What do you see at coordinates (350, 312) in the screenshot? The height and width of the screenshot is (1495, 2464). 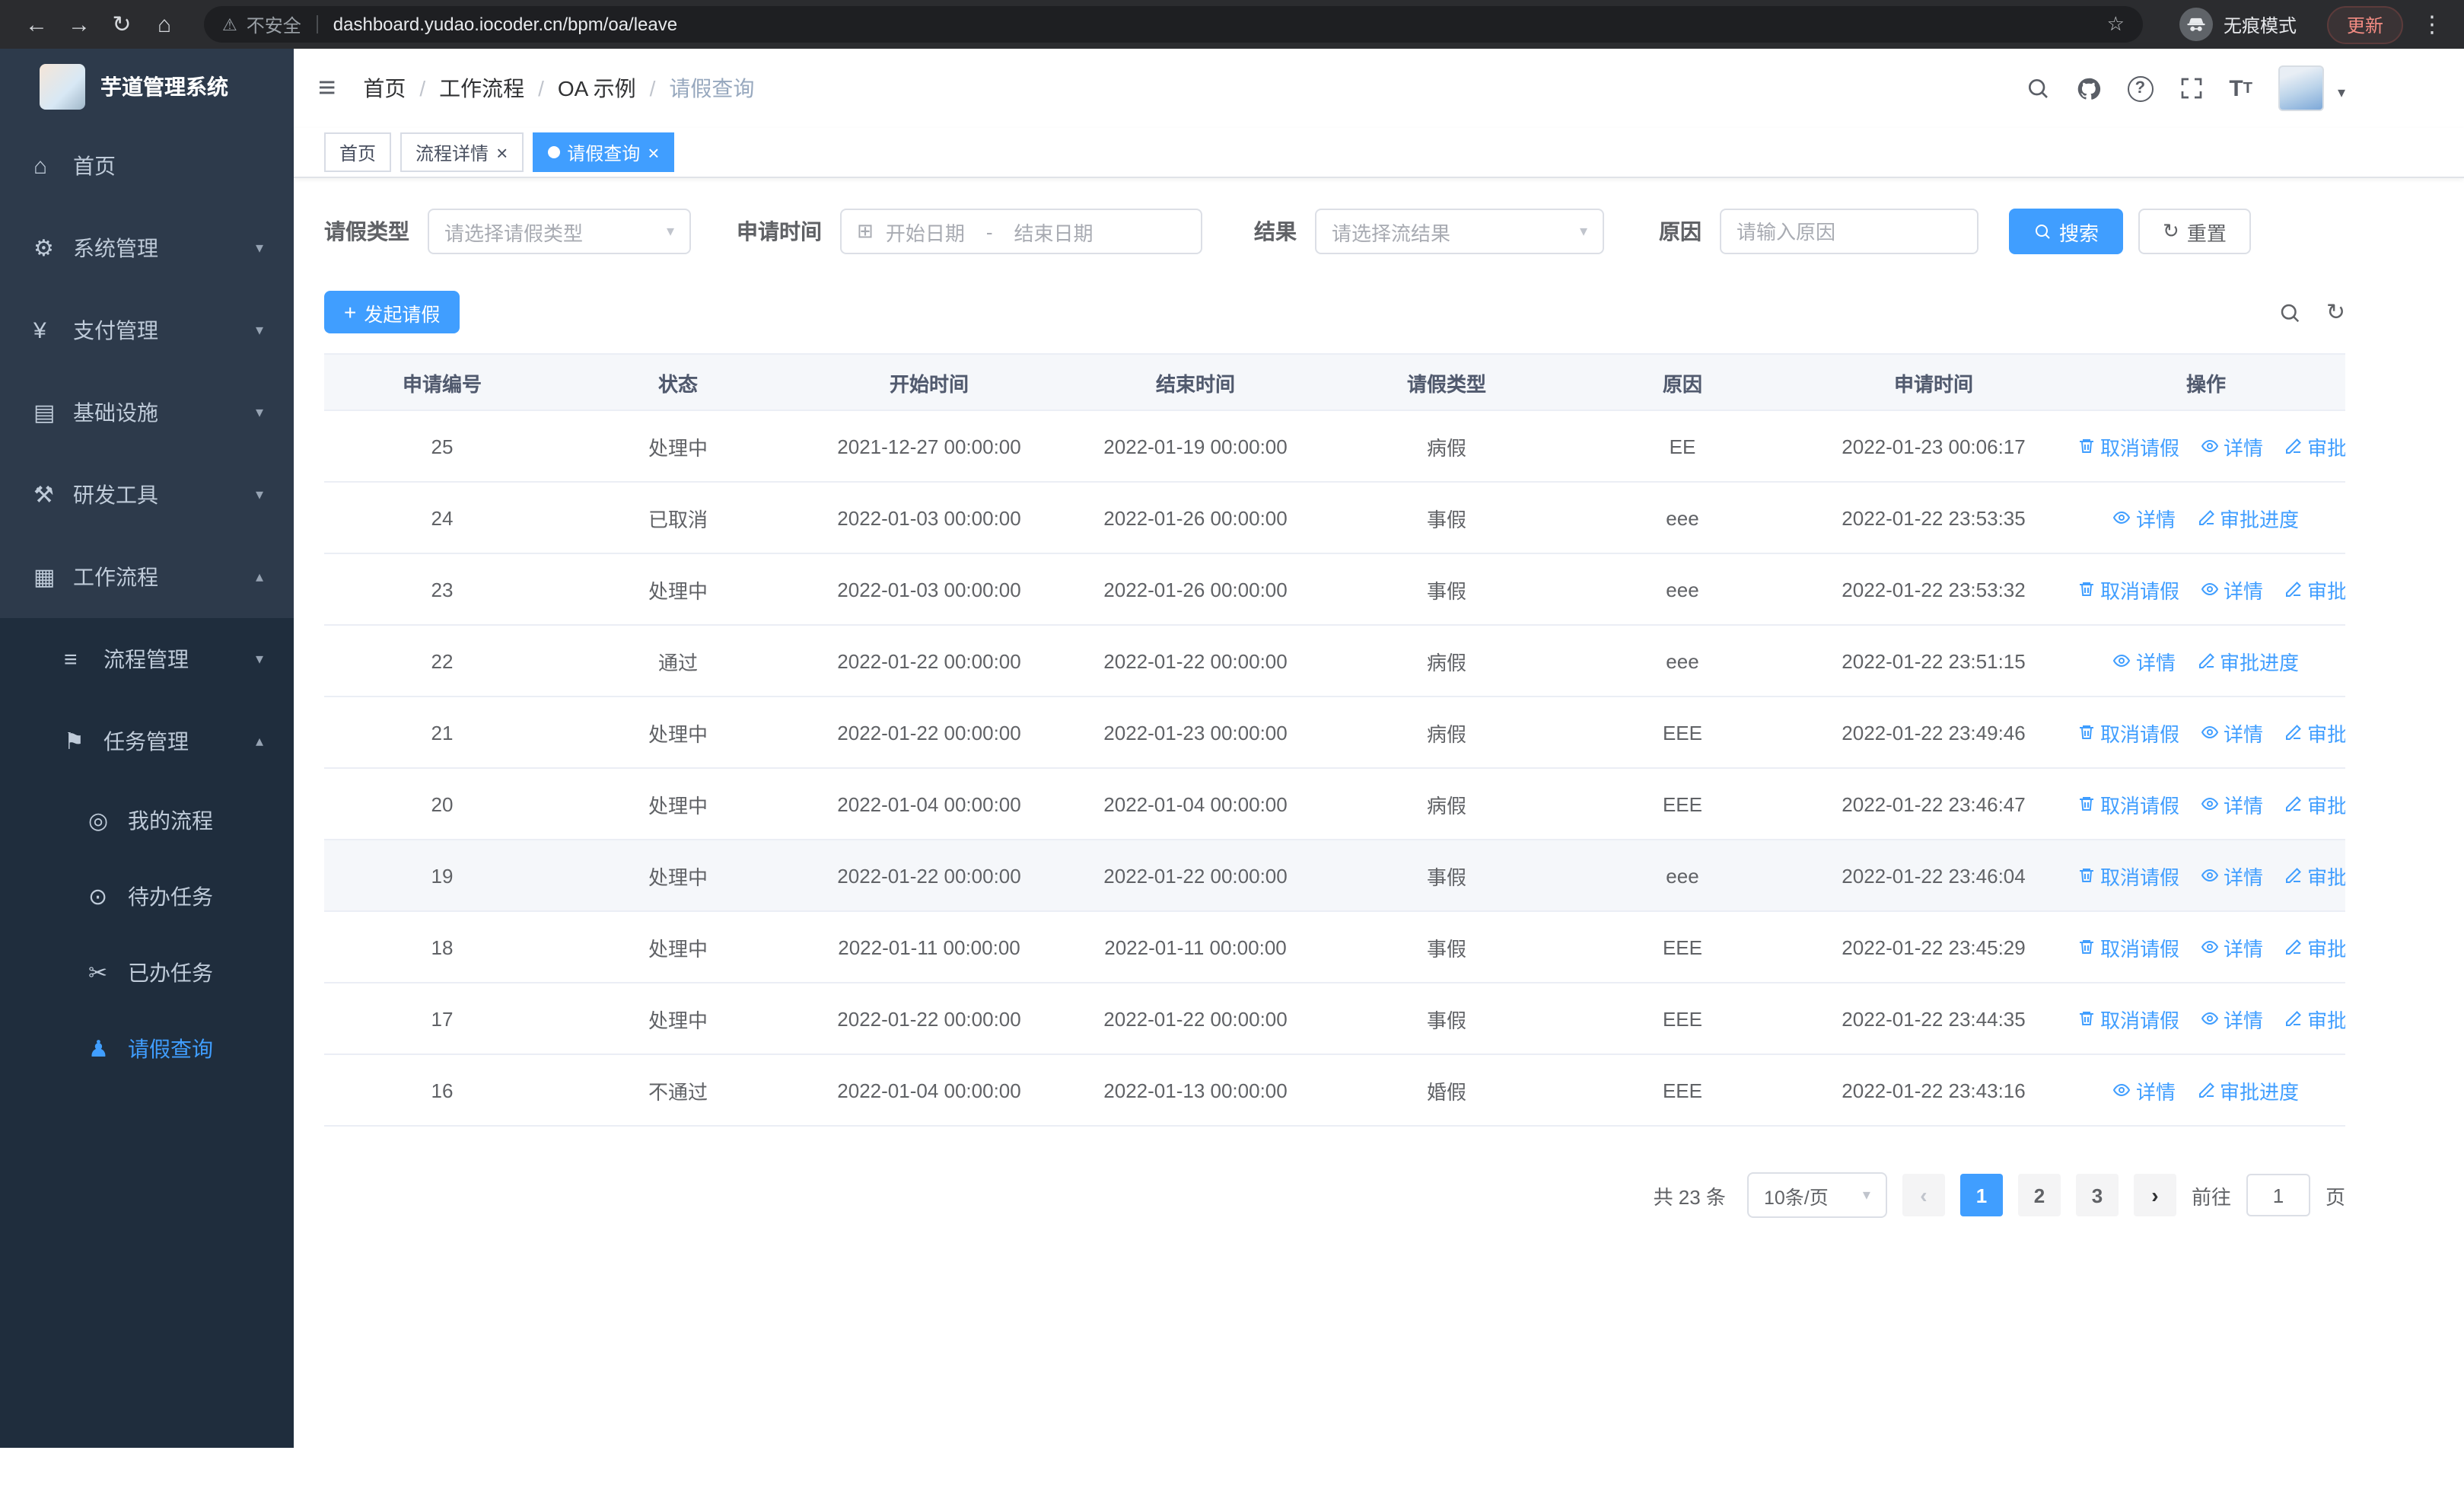 I see `plus-icon: +` at bounding box center [350, 312].